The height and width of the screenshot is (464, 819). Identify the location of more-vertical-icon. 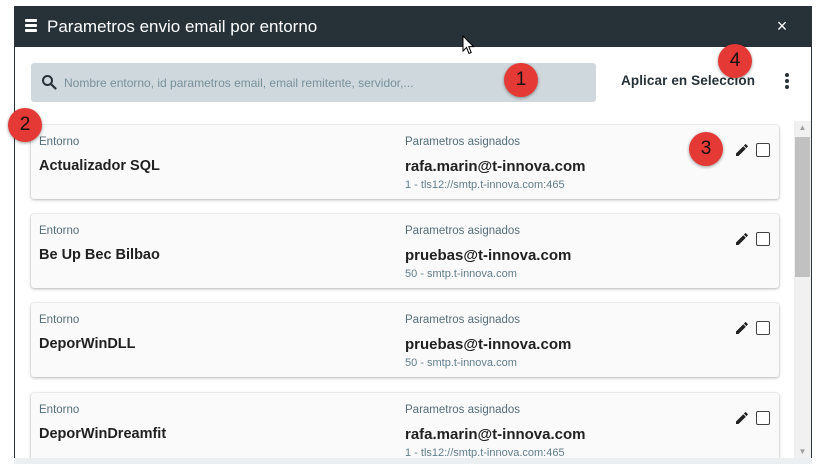
(787, 83).